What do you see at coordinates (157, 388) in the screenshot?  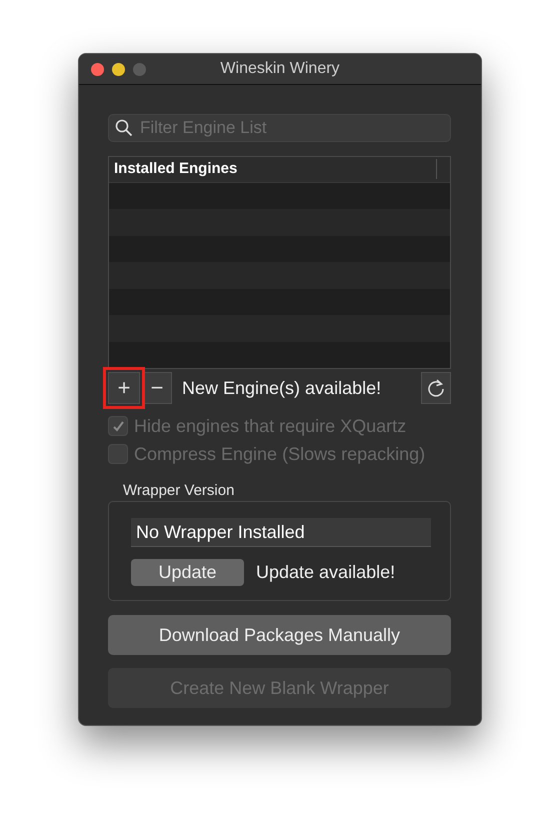 I see `remove-button: −` at bounding box center [157, 388].